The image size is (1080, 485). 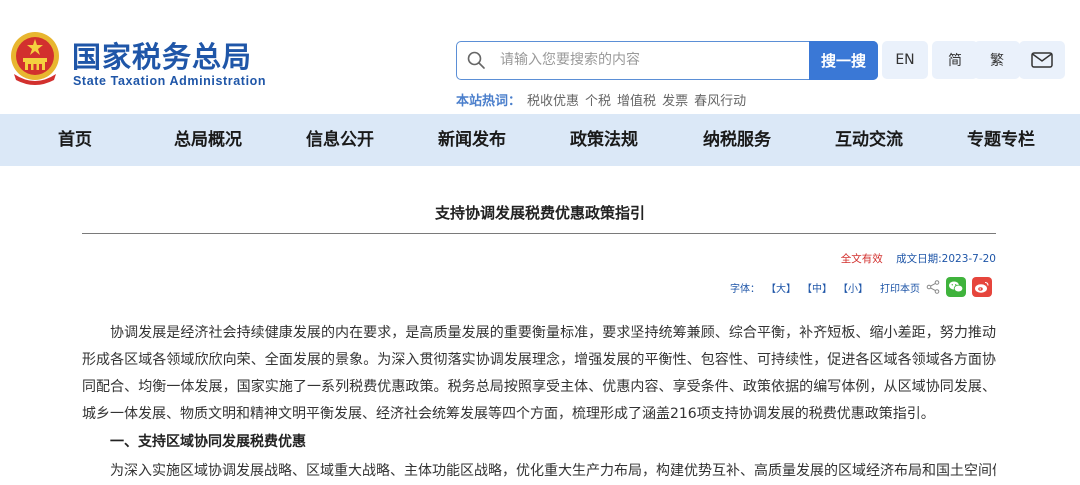 What do you see at coordinates (956, 287) in the screenshot?
I see `wechat-share-icon` at bounding box center [956, 287].